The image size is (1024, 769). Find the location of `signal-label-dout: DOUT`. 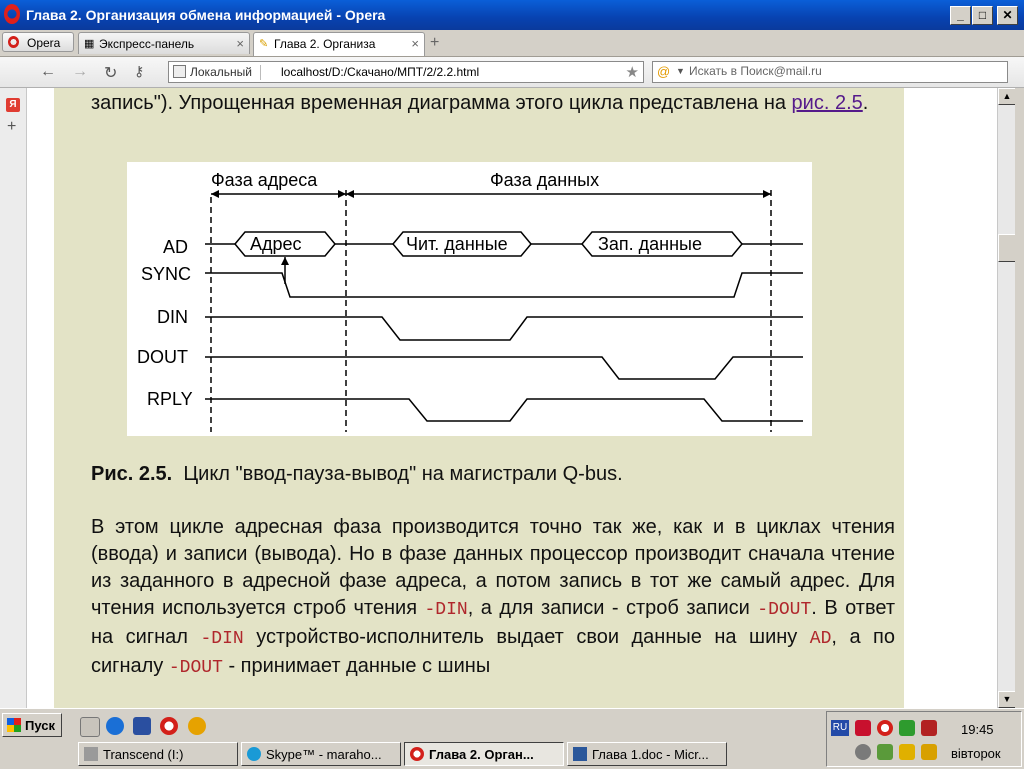

signal-label-dout: DOUT is located at coordinates (162, 357).